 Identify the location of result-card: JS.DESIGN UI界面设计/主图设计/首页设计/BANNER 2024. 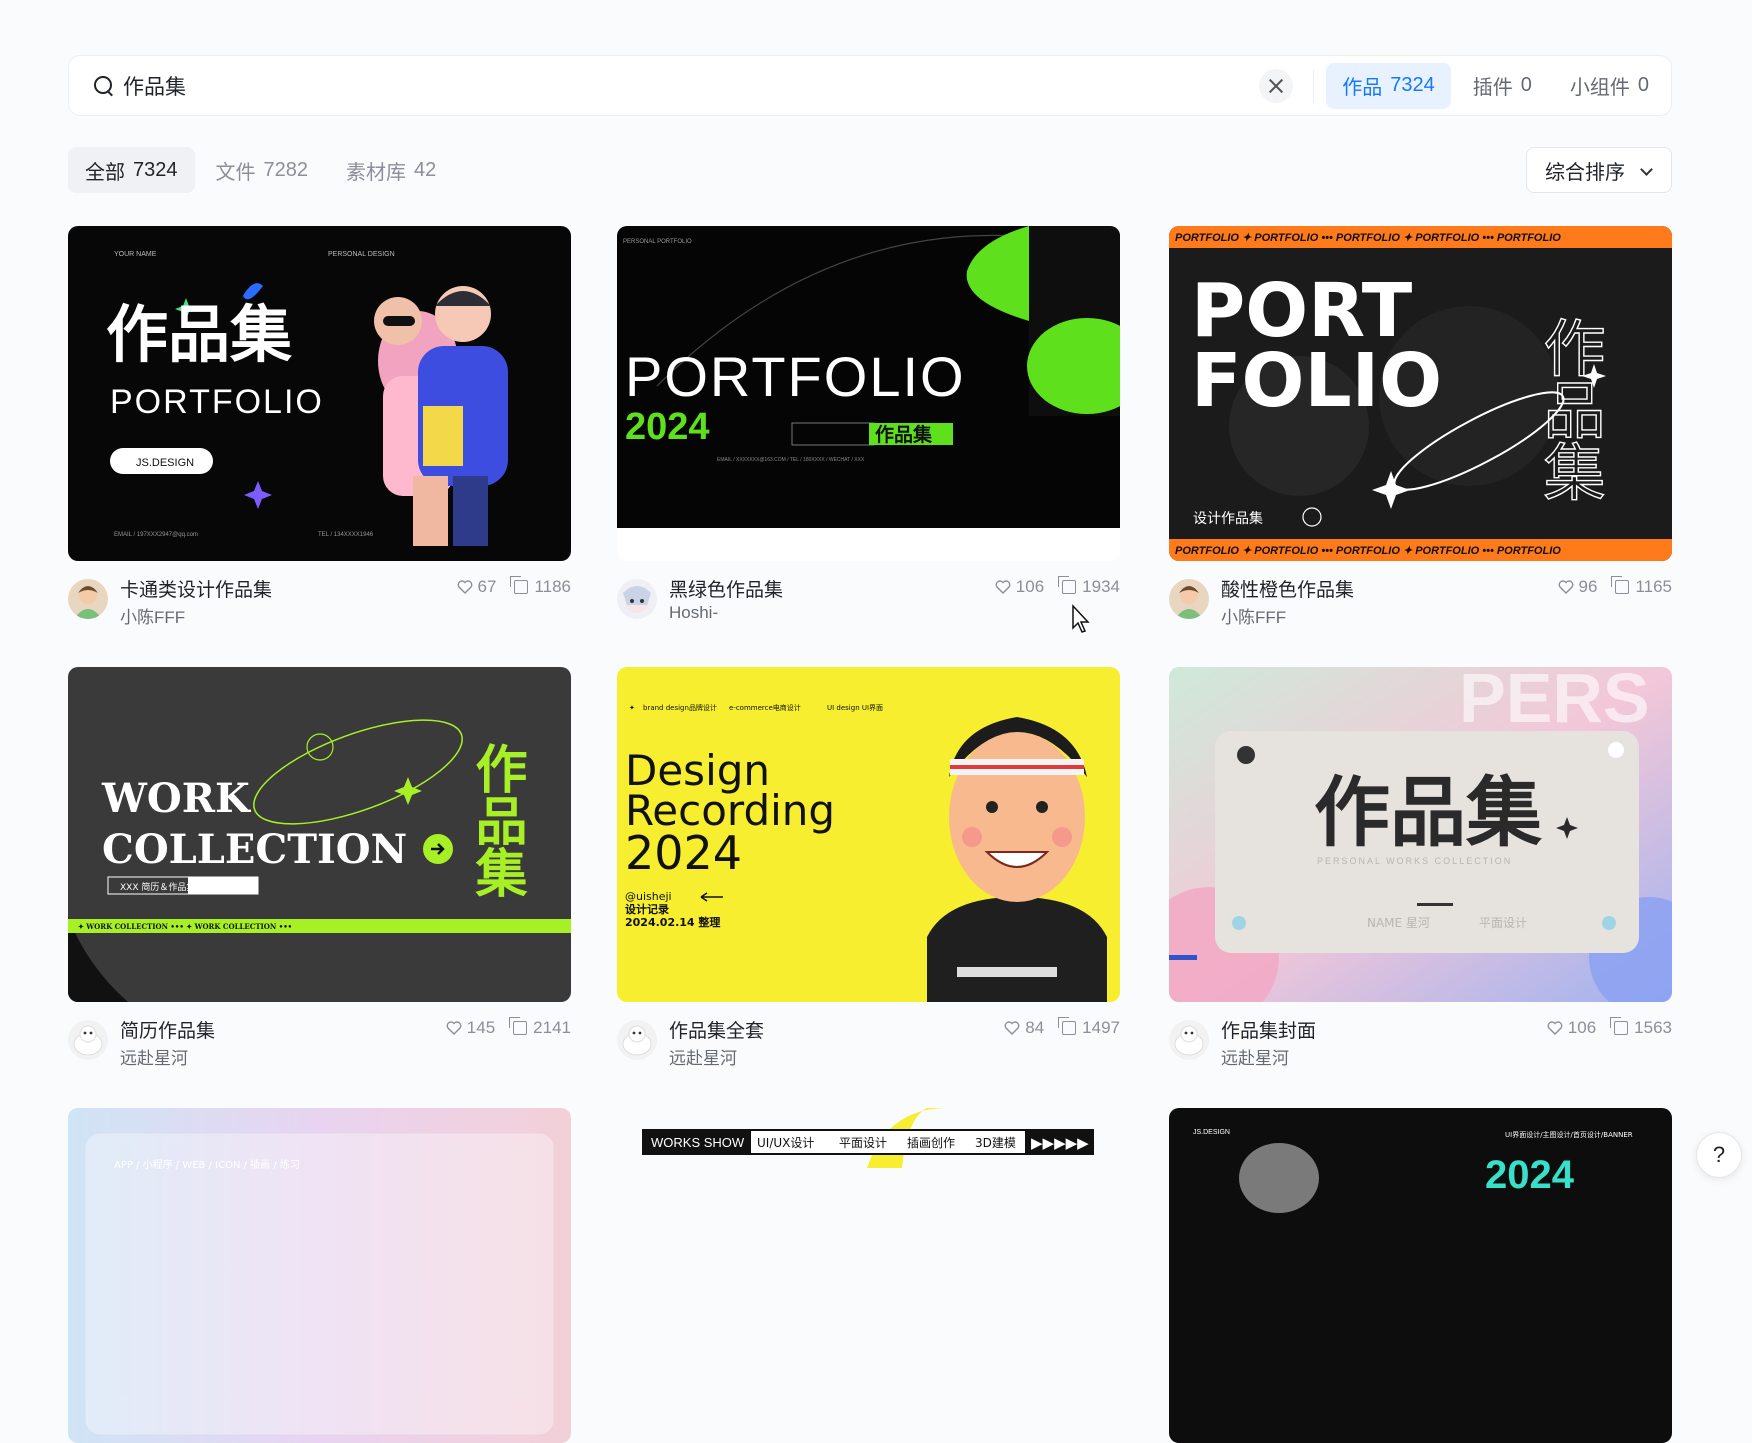
(1420, 1275).